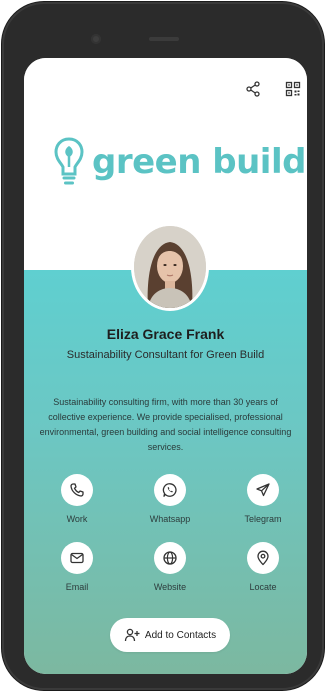 This screenshot has width=327, height=694. I want to click on brand-logo: green build, so click(180, 162).